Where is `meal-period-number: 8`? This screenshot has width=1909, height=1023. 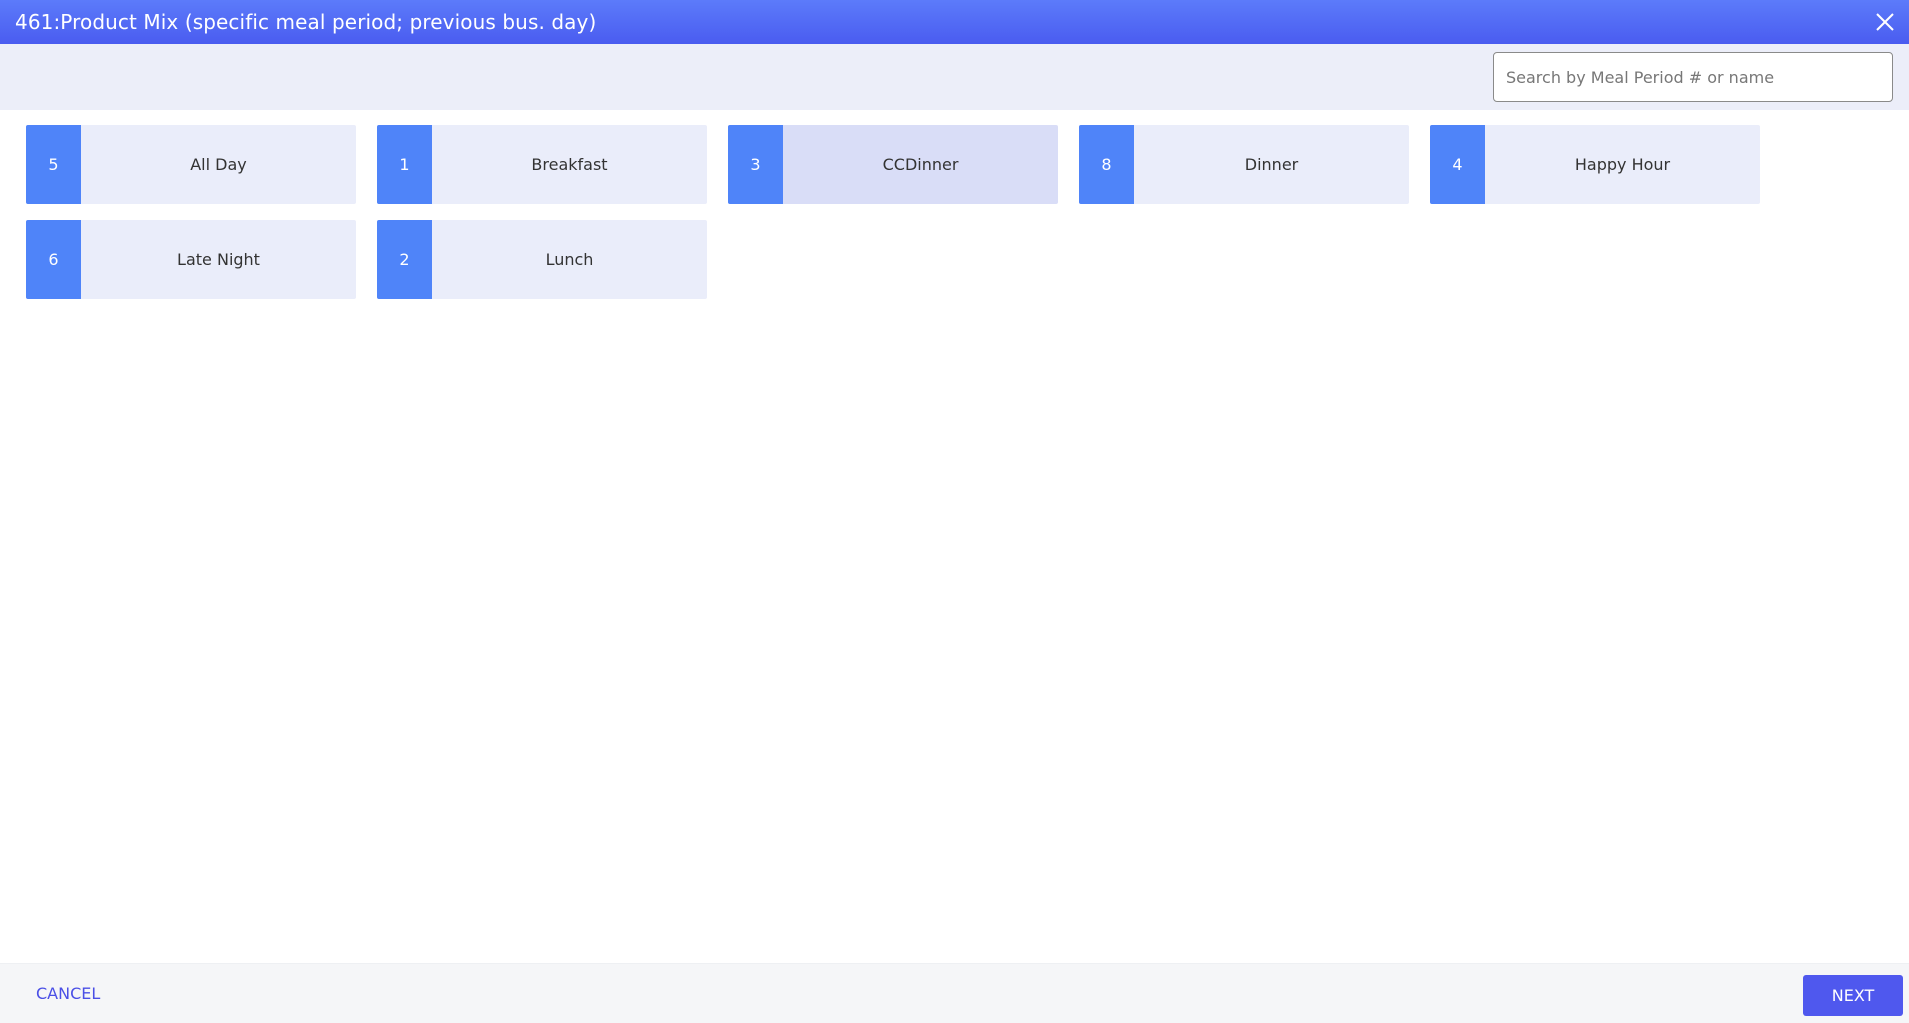 meal-period-number: 8 is located at coordinates (1106, 164).